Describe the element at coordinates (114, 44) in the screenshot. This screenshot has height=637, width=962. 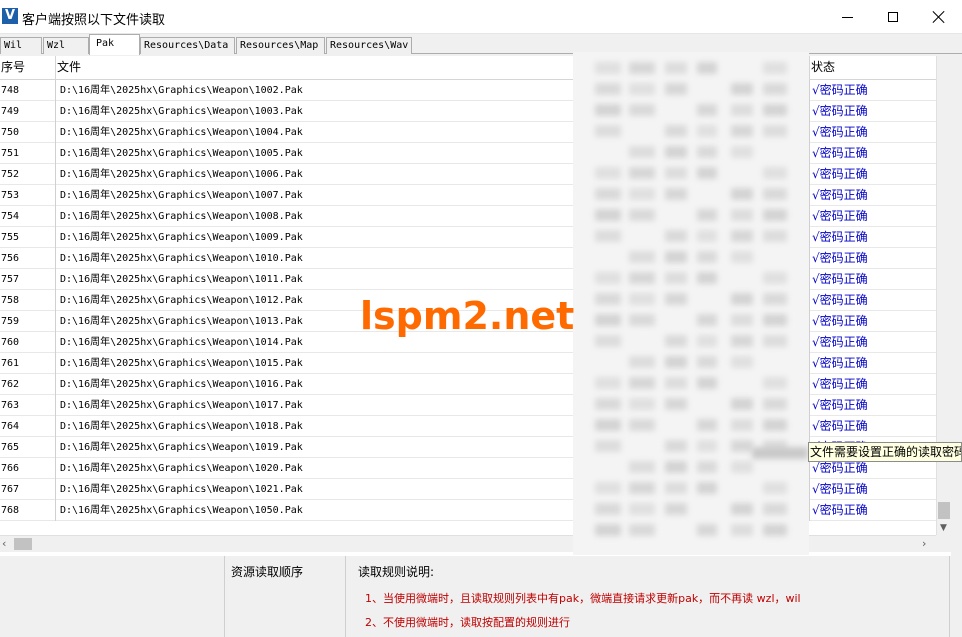
I see `tab-pak: Pak` at that location.